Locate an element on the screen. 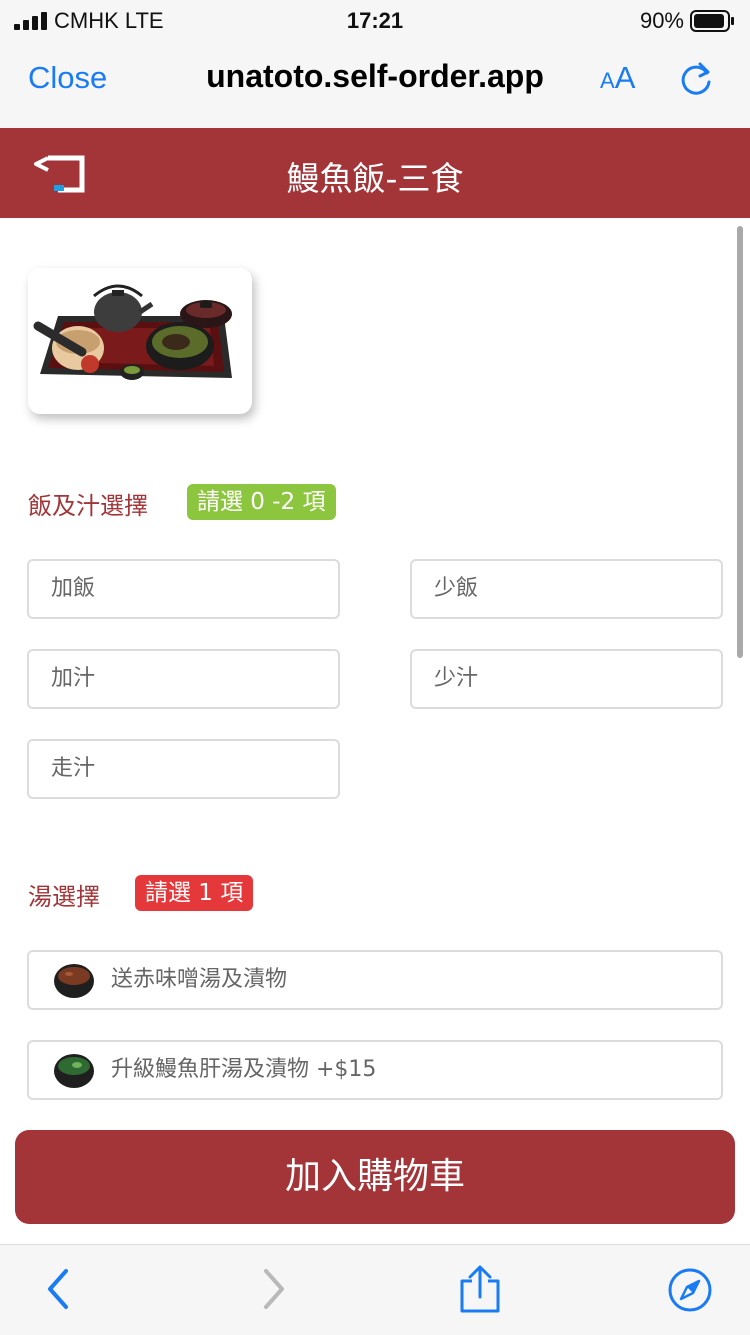 This screenshot has height=1335, width=750. battery-icon is located at coordinates (712, 21).